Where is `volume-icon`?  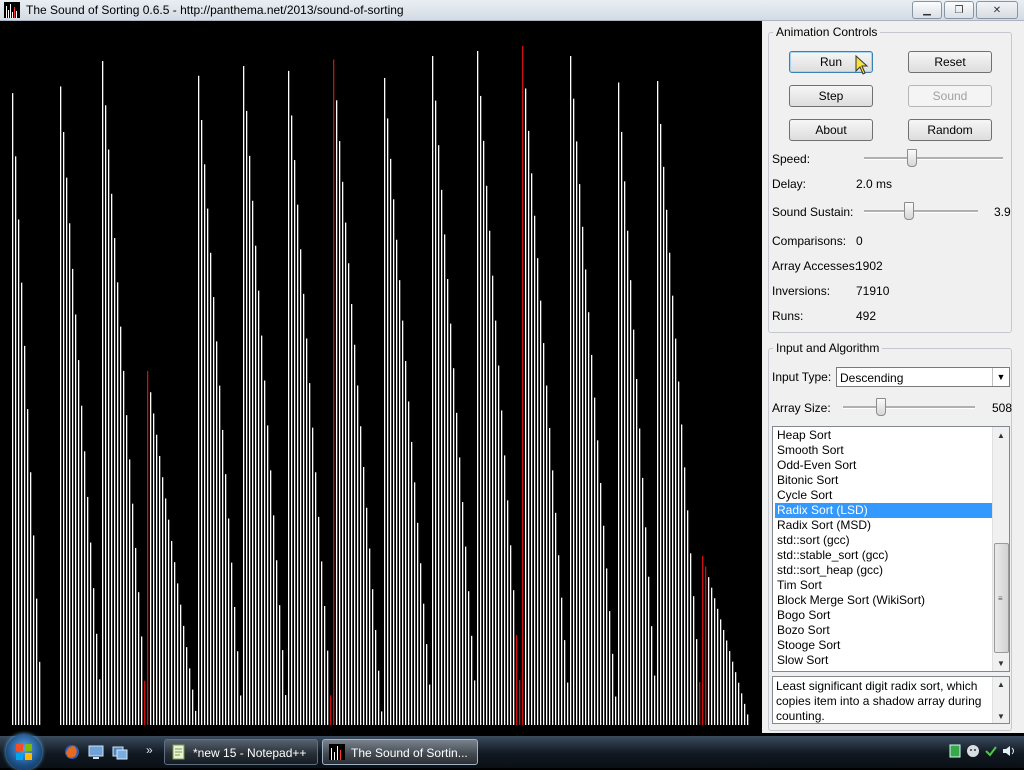
volume-icon is located at coordinates (1009, 751).